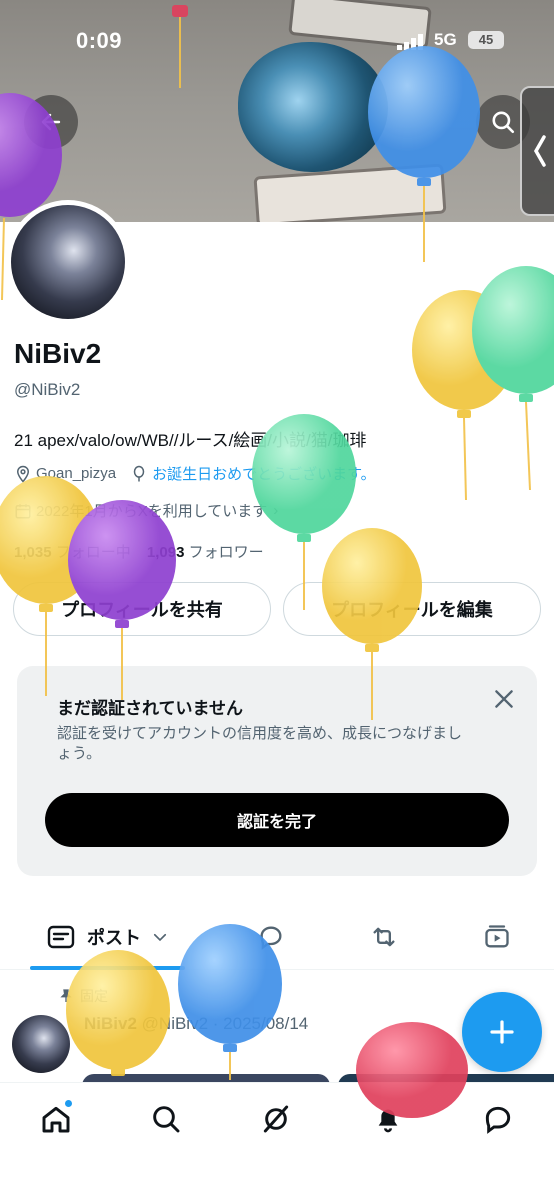 The width and height of the screenshot is (554, 1200). Describe the element at coordinates (486, 40) in the screenshot. I see `battery-indicator: 45` at that location.